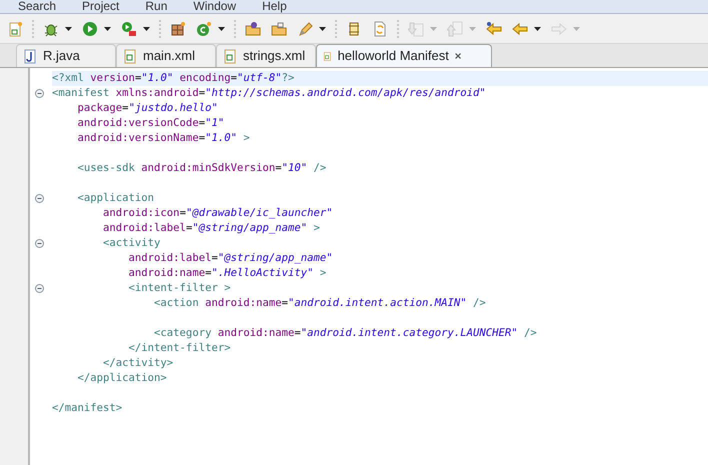 The width and height of the screenshot is (708, 465). Describe the element at coordinates (129, 28) in the screenshot. I see `run-tool-icon` at that location.